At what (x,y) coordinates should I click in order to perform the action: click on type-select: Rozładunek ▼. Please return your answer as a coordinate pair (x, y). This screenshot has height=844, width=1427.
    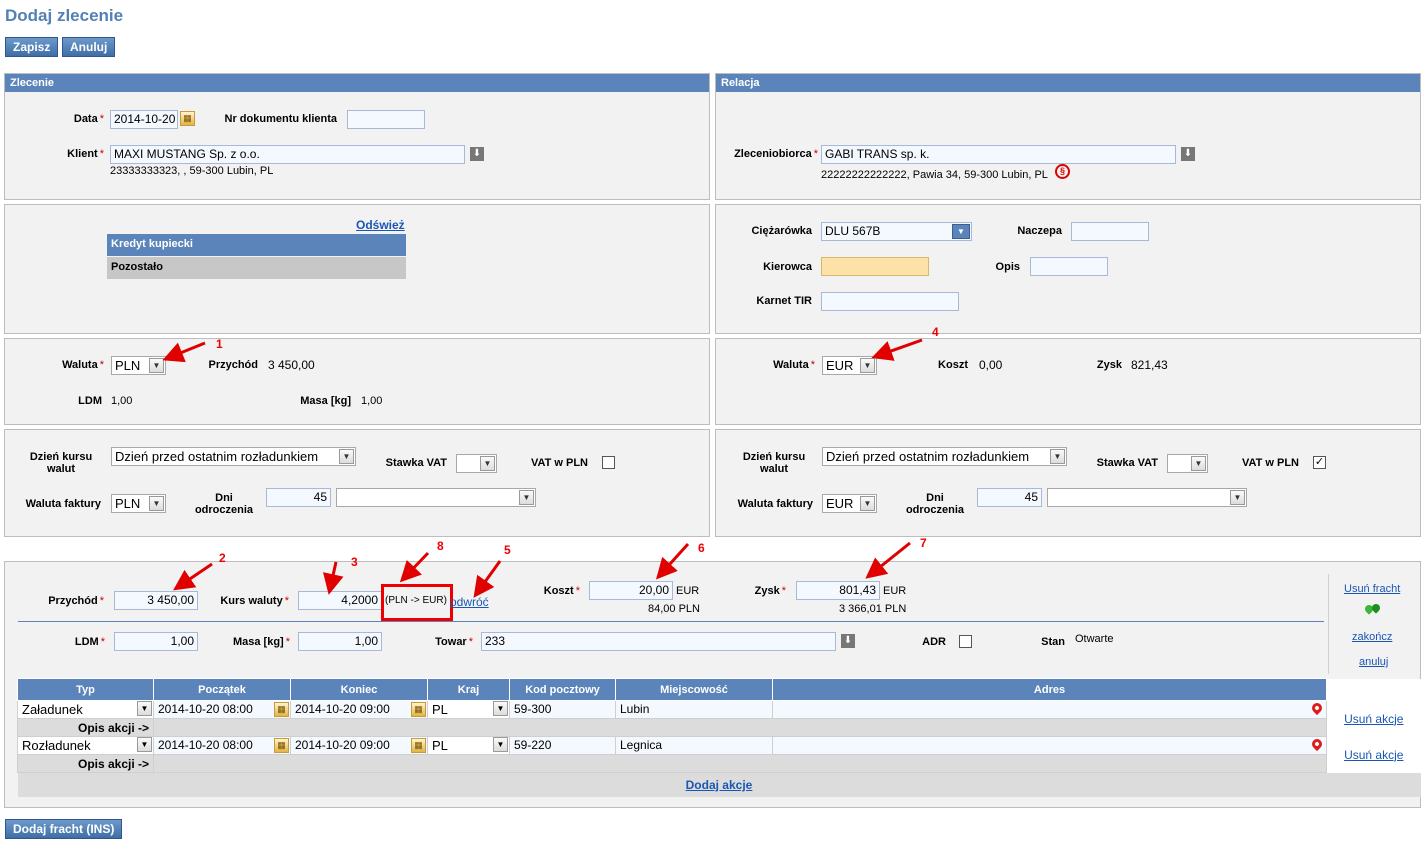
    Looking at the image, I should click on (85, 745).